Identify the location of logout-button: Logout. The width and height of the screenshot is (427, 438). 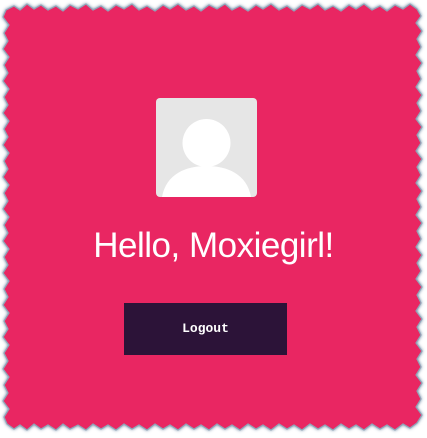
(205, 329).